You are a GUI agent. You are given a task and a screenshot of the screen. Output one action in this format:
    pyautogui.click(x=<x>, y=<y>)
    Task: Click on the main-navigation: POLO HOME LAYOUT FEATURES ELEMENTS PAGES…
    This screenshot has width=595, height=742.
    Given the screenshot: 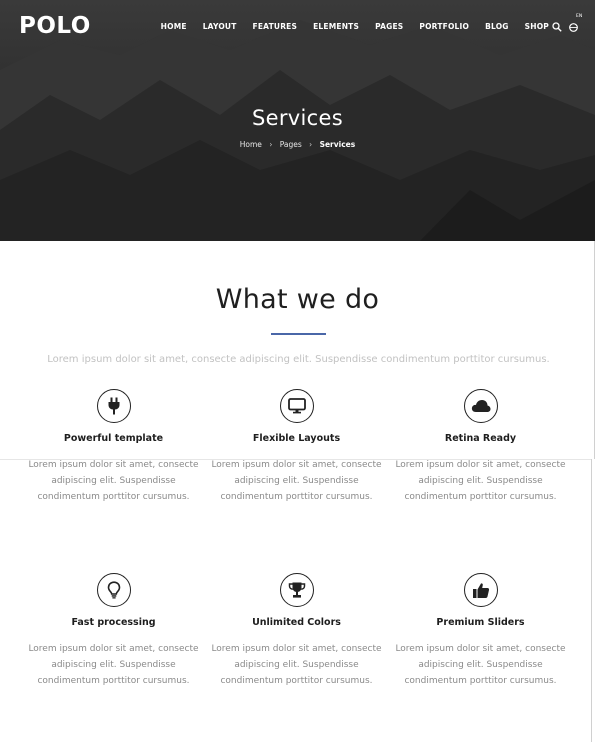 What is the action you would take?
    pyautogui.click(x=297, y=27)
    